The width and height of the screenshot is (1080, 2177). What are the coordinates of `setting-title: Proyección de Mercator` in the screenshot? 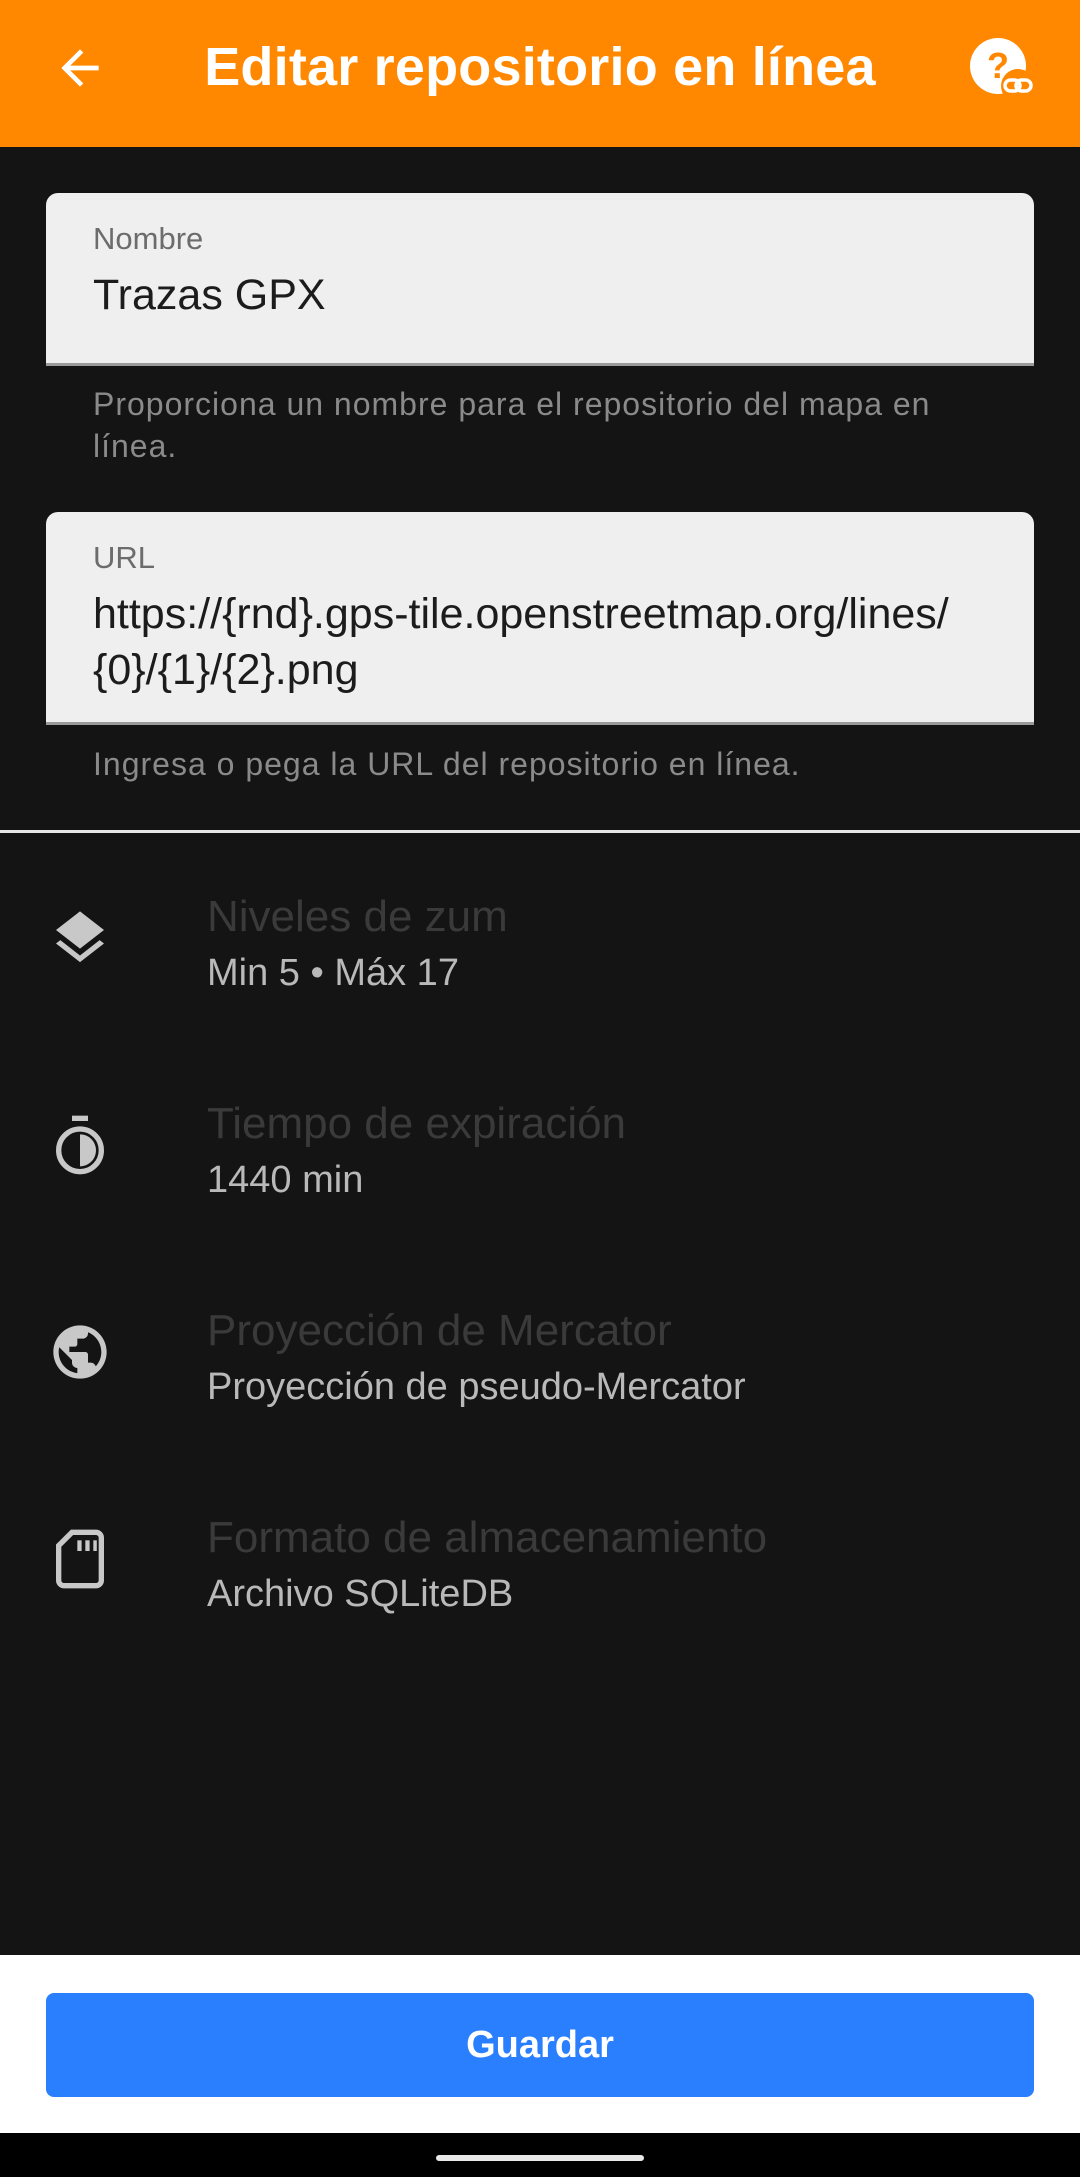 It's located at (439, 1330).